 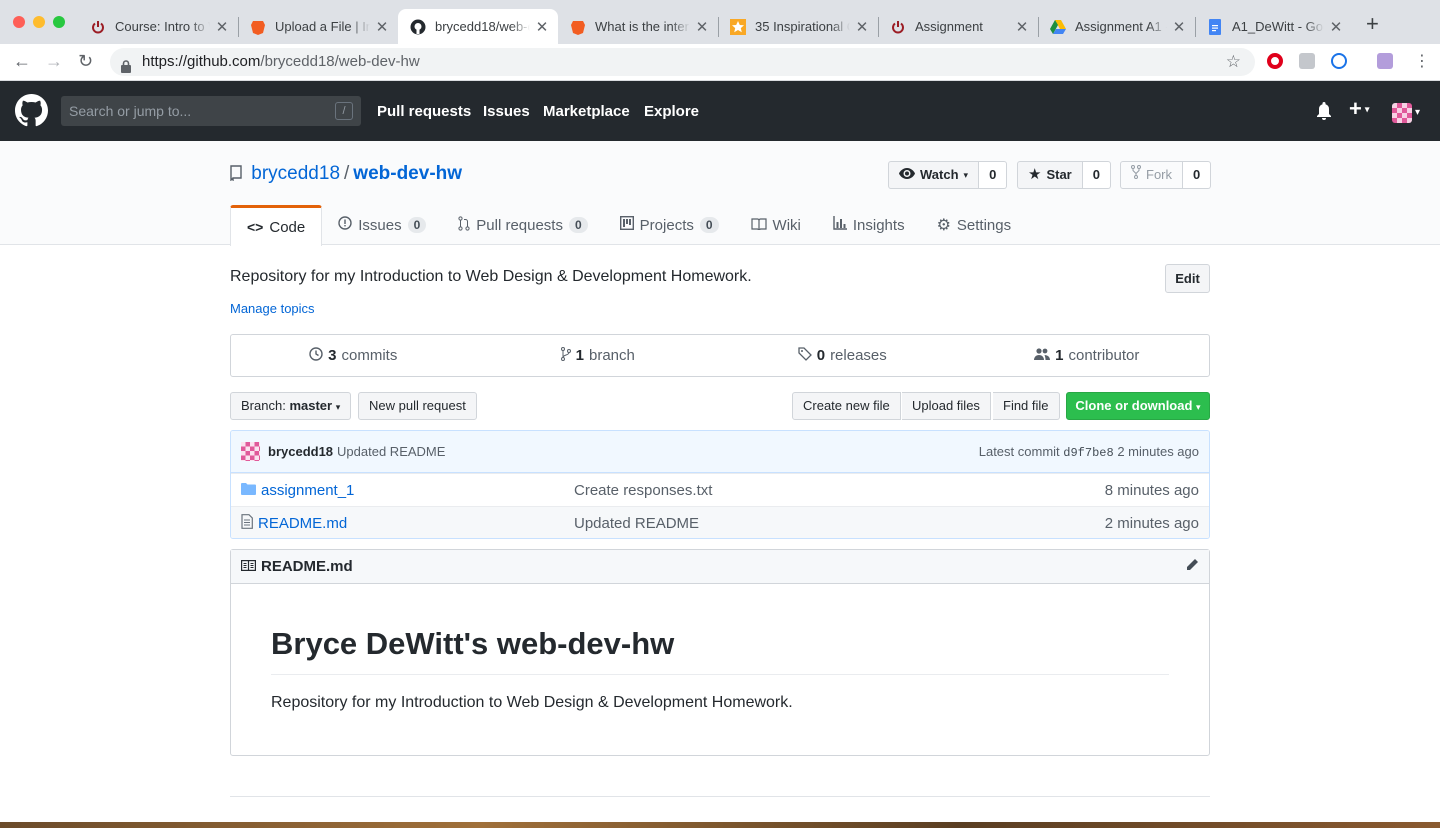 I want to click on bell-icon, so click(x=1324, y=113).